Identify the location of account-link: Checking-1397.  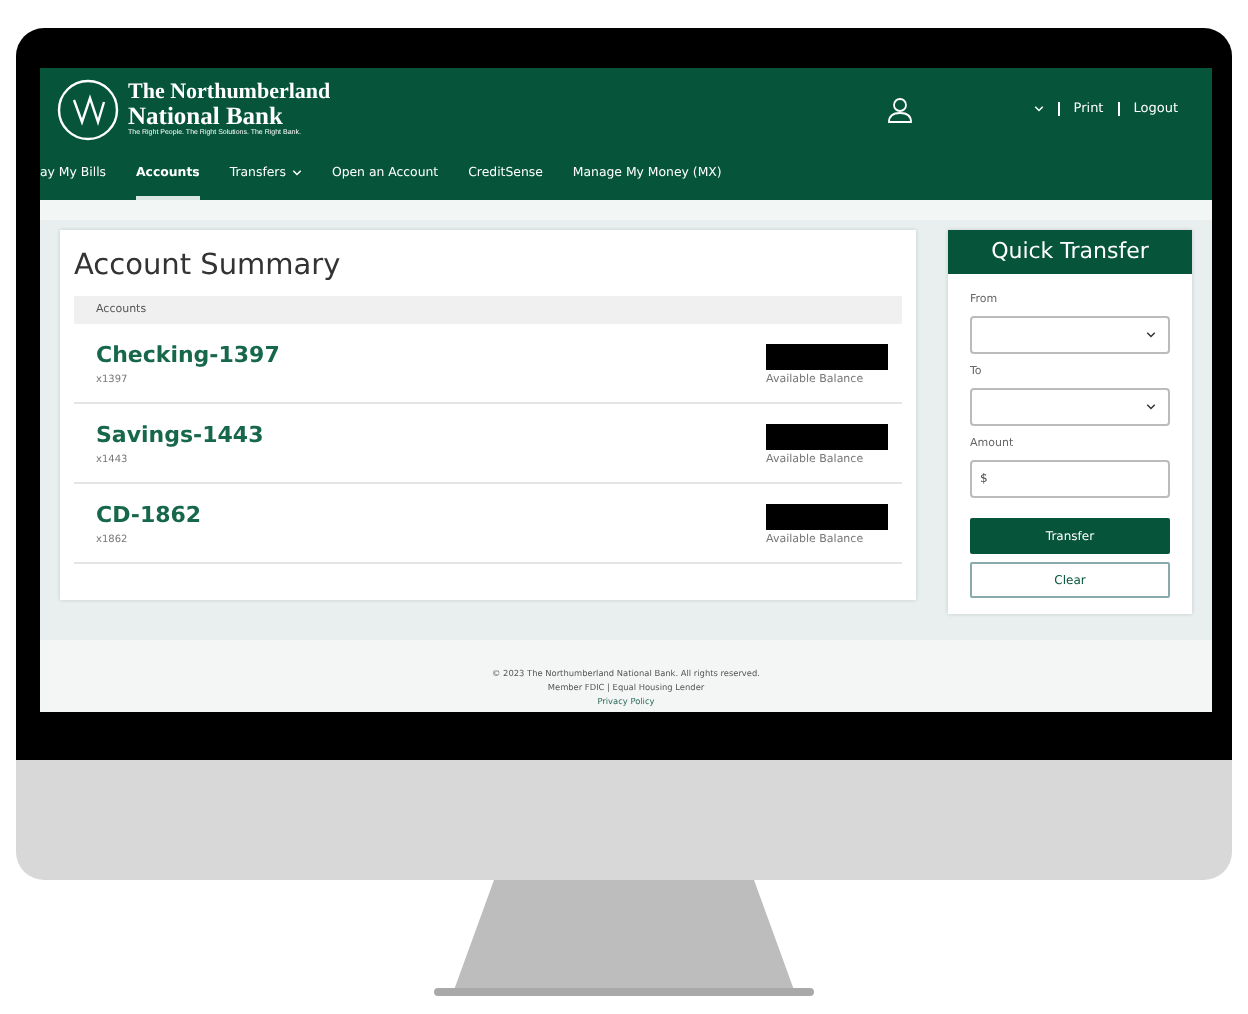
(188, 355).